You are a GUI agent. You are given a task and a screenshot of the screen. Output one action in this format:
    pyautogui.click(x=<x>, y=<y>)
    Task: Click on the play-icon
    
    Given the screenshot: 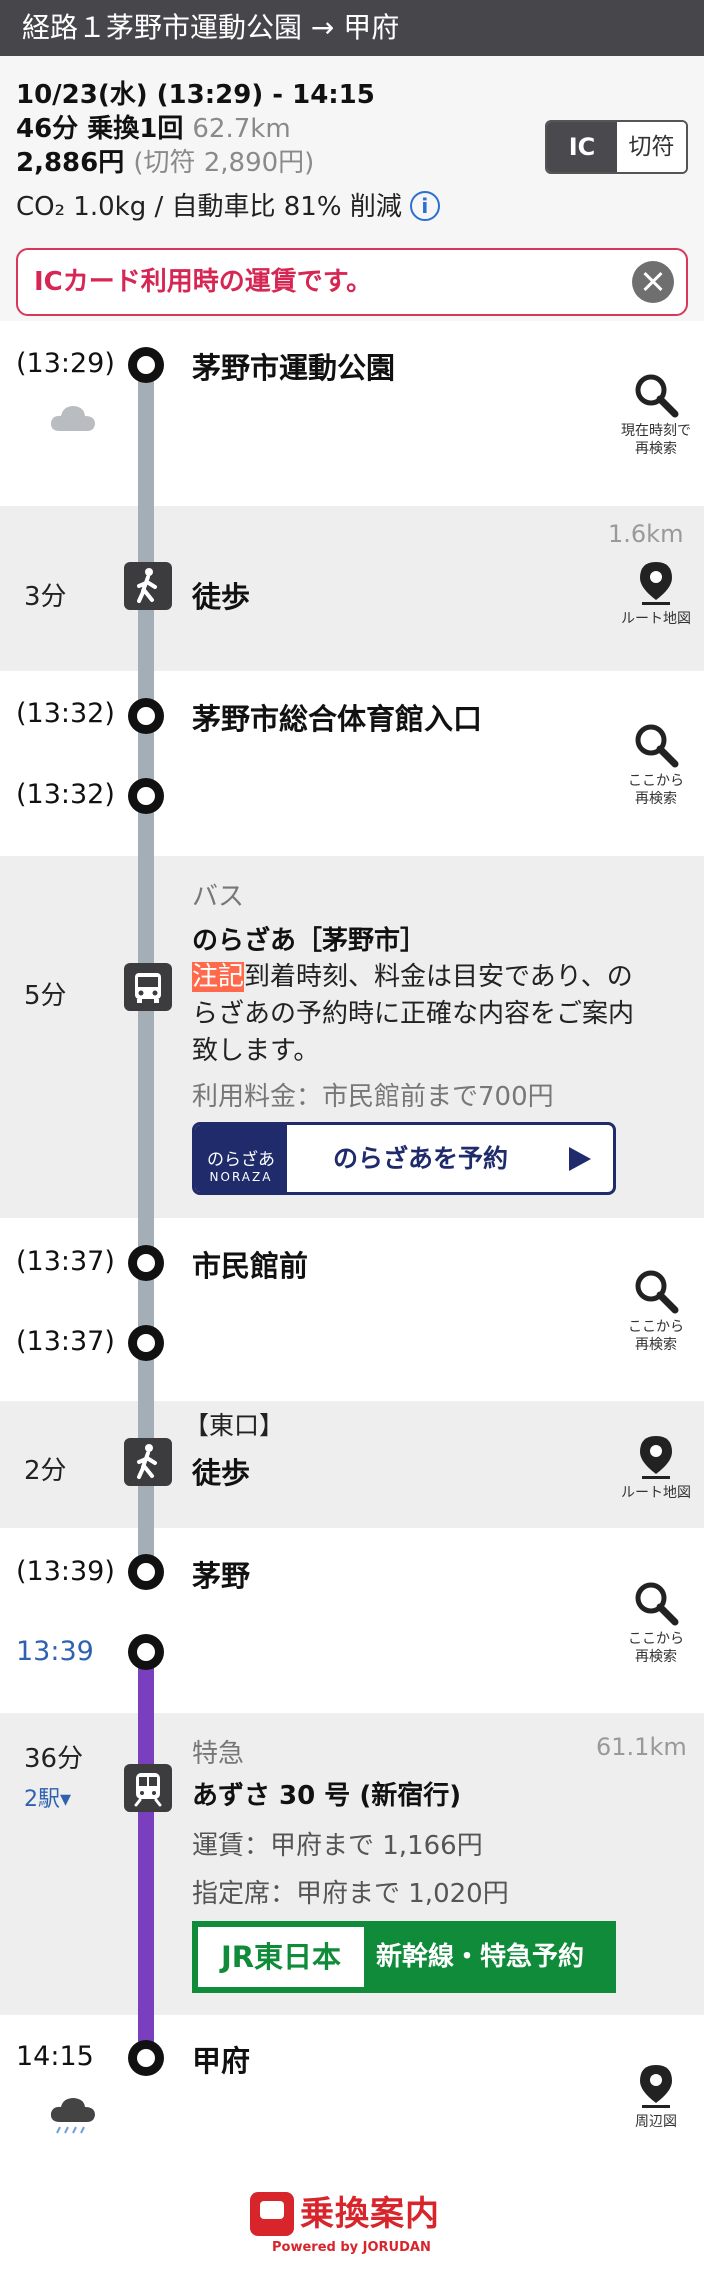 What is the action you would take?
    pyautogui.click(x=580, y=1159)
    